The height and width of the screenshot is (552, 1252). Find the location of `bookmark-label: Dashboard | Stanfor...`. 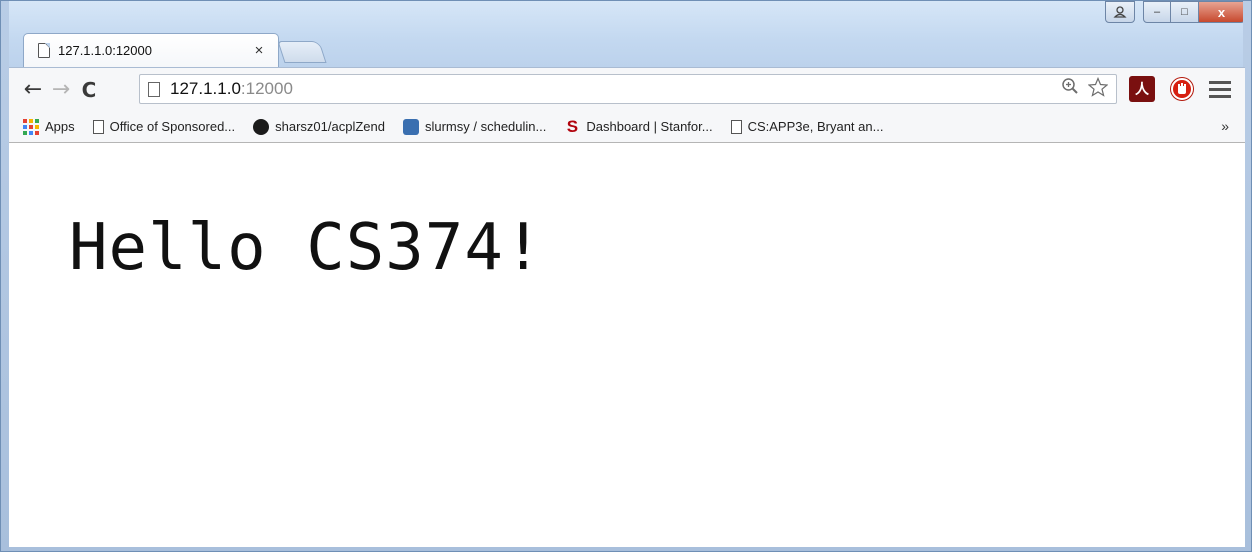

bookmark-label: Dashboard | Stanfor... is located at coordinates (649, 126).